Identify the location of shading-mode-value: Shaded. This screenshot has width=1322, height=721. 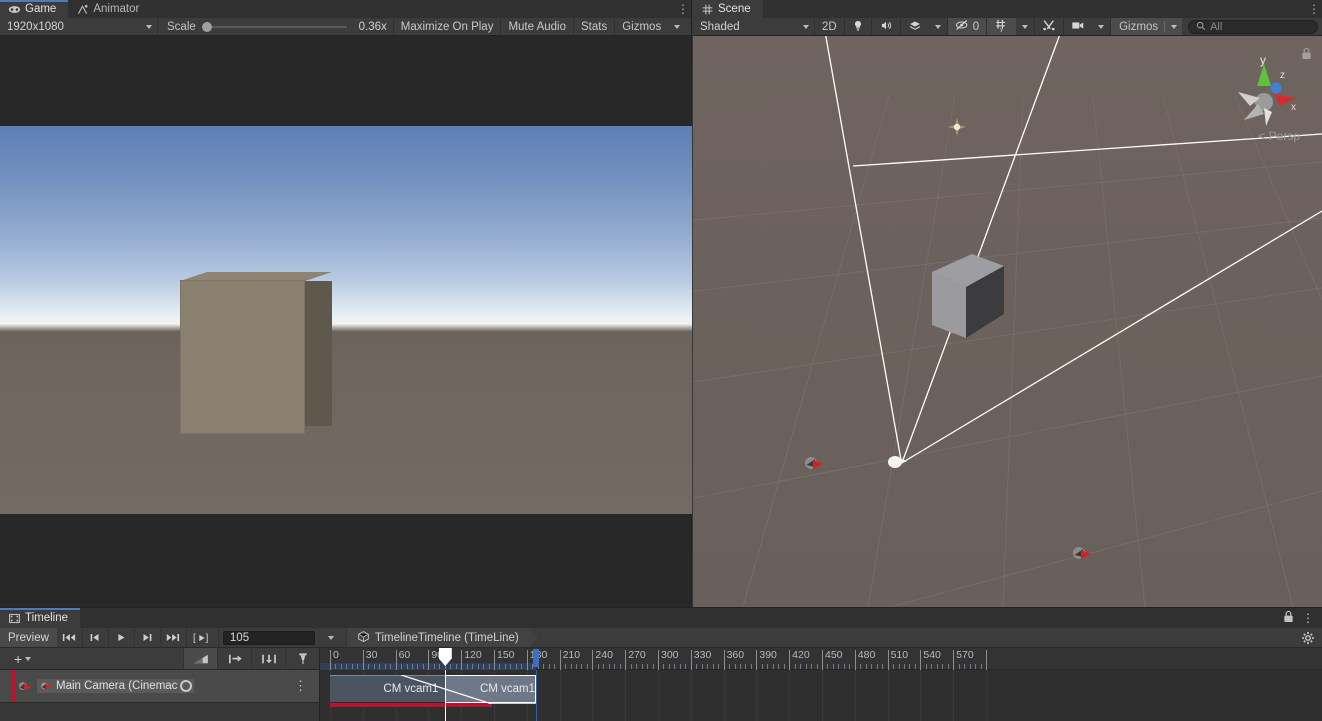
(720, 26).